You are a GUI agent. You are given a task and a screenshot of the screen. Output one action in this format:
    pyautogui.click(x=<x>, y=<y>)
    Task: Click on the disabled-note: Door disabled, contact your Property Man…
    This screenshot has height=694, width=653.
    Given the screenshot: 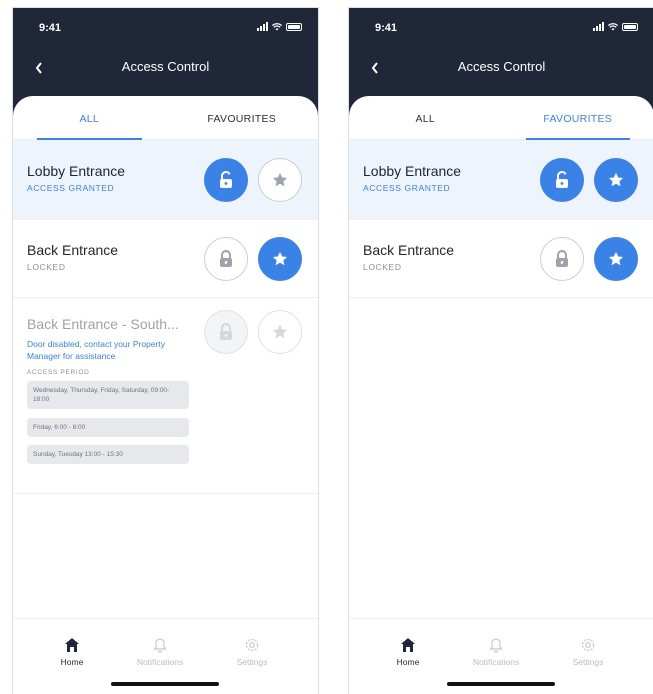 What is the action you would take?
    pyautogui.click(x=96, y=350)
    